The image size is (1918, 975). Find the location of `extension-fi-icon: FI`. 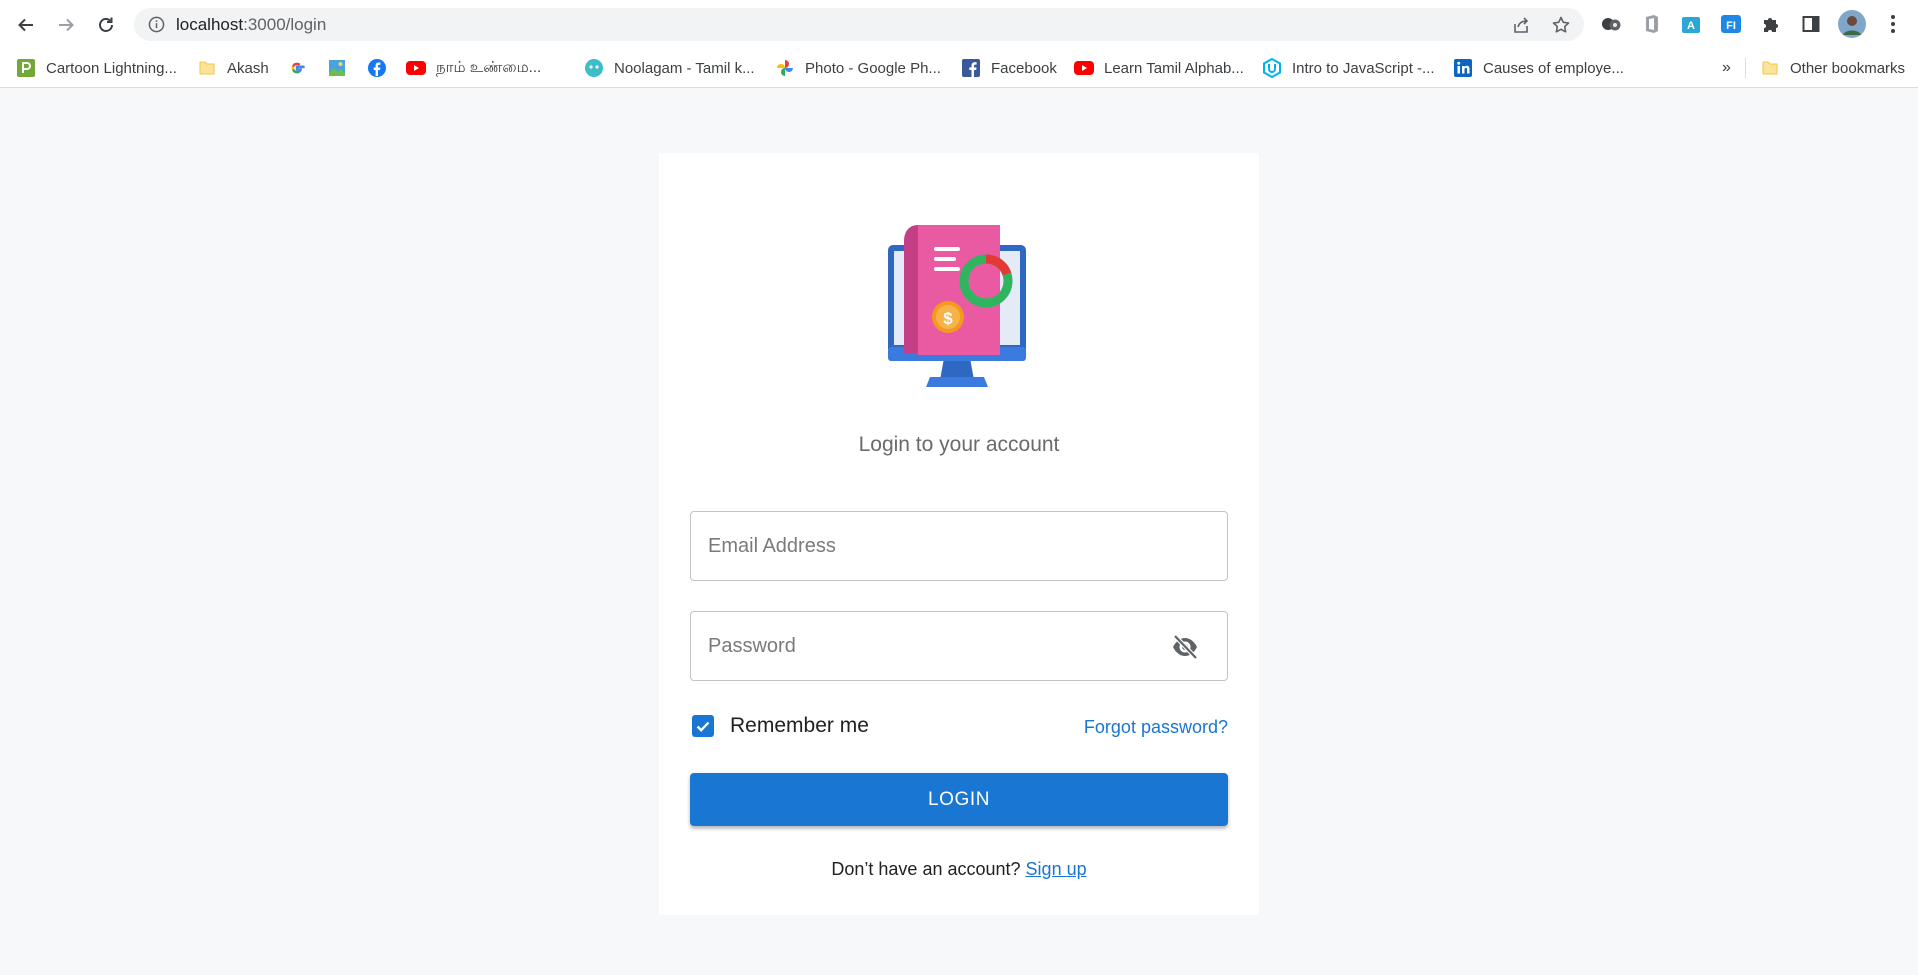

extension-fi-icon: FI is located at coordinates (1731, 24).